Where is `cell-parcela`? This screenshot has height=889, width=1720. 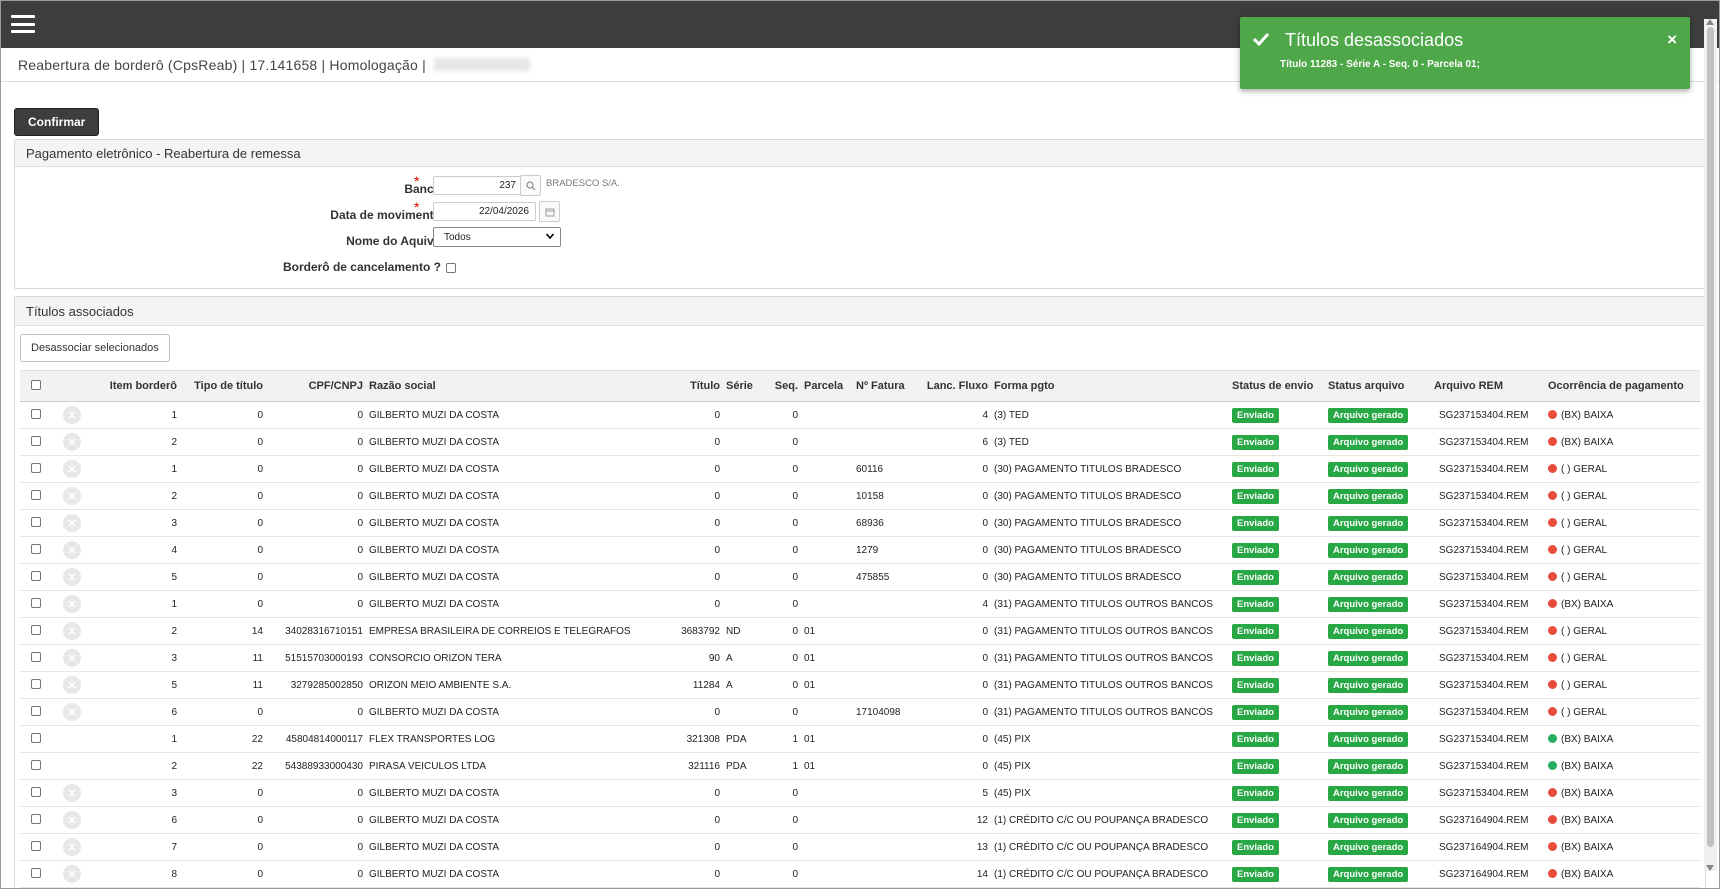 cell-parcela is located at coordinates (827, 793).